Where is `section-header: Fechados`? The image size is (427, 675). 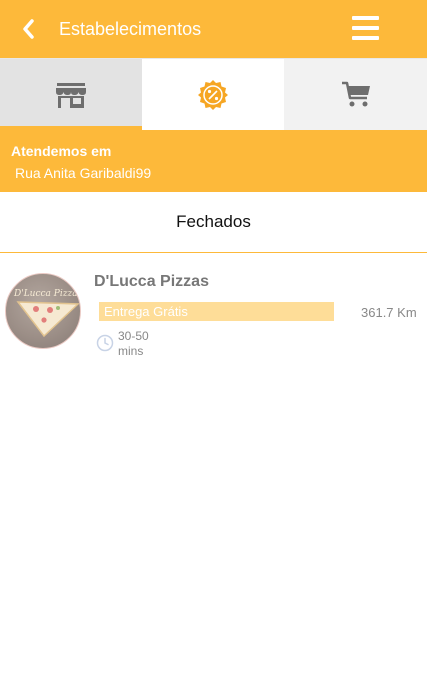
section-header: Fechados is located at coordinates (213, 222).